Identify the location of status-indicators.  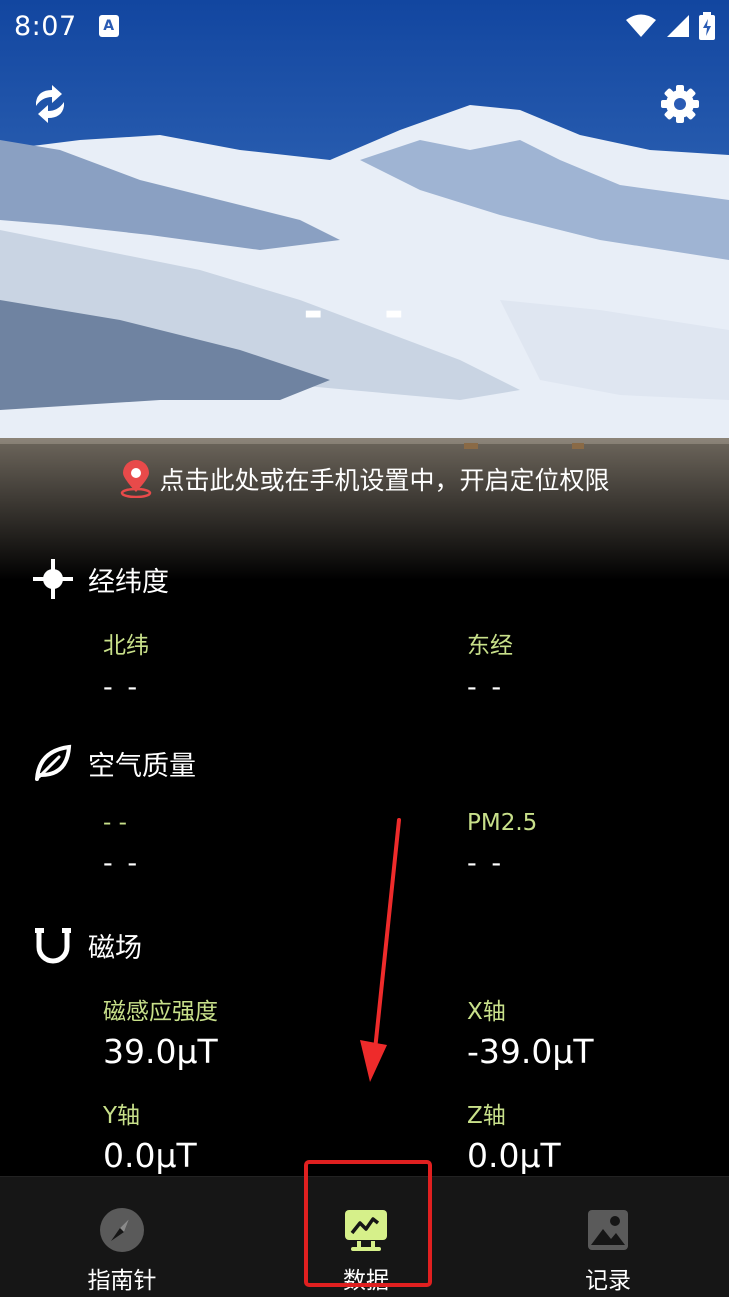
(670, 26).